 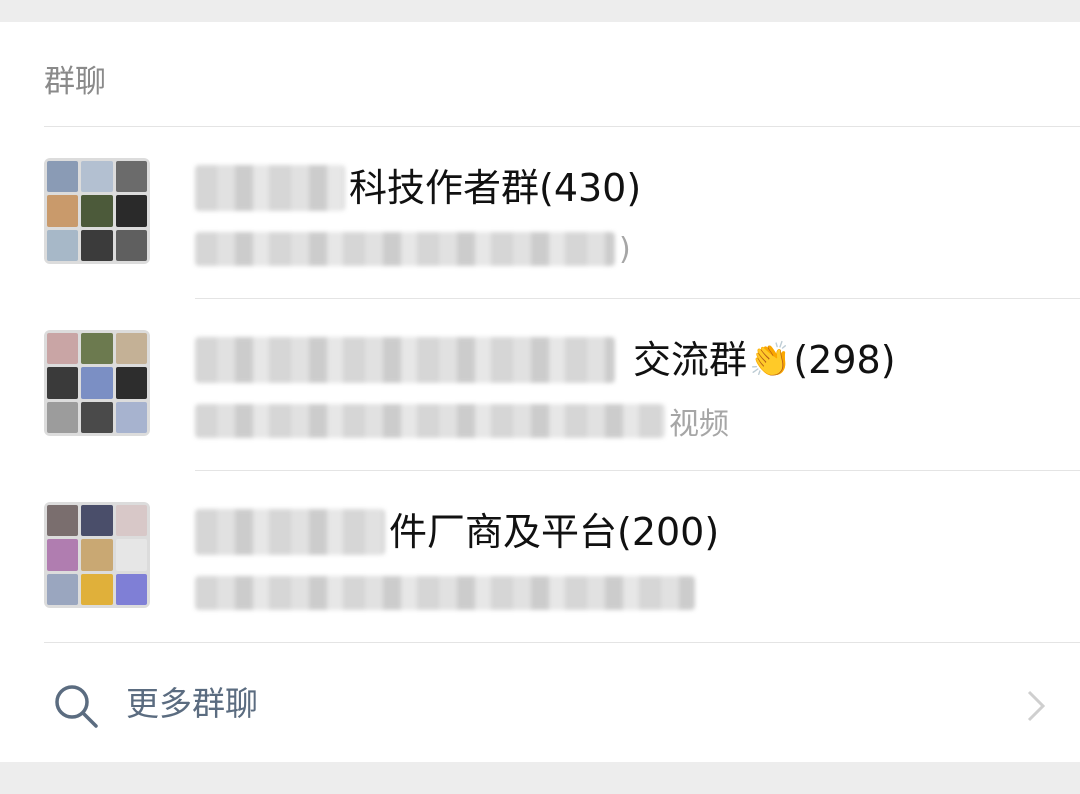 What do you see at coordinates (770, 360) in the screenshot?
I see `clap-emoji: 👏` at bounding box center [770, 360].